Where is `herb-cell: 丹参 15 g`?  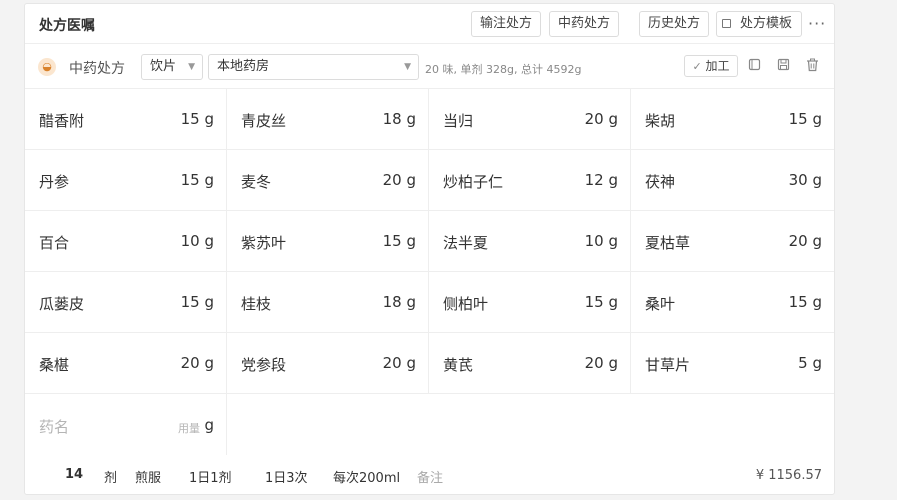 herb-cell: 丹参 15 g is located at coordinates (126, 180).